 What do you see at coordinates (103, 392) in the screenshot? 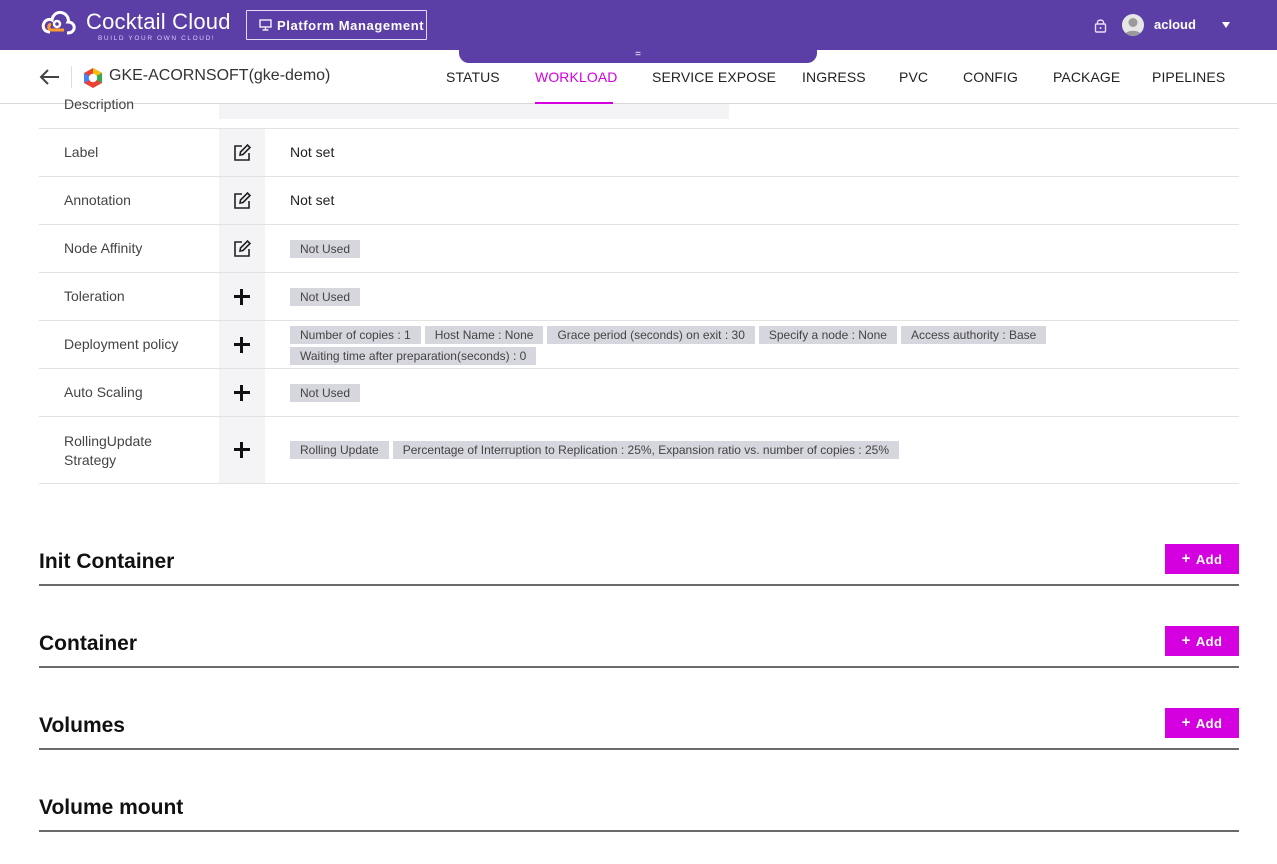
I see `row-label: Auto Scaling` at bounding box center [103, 392].